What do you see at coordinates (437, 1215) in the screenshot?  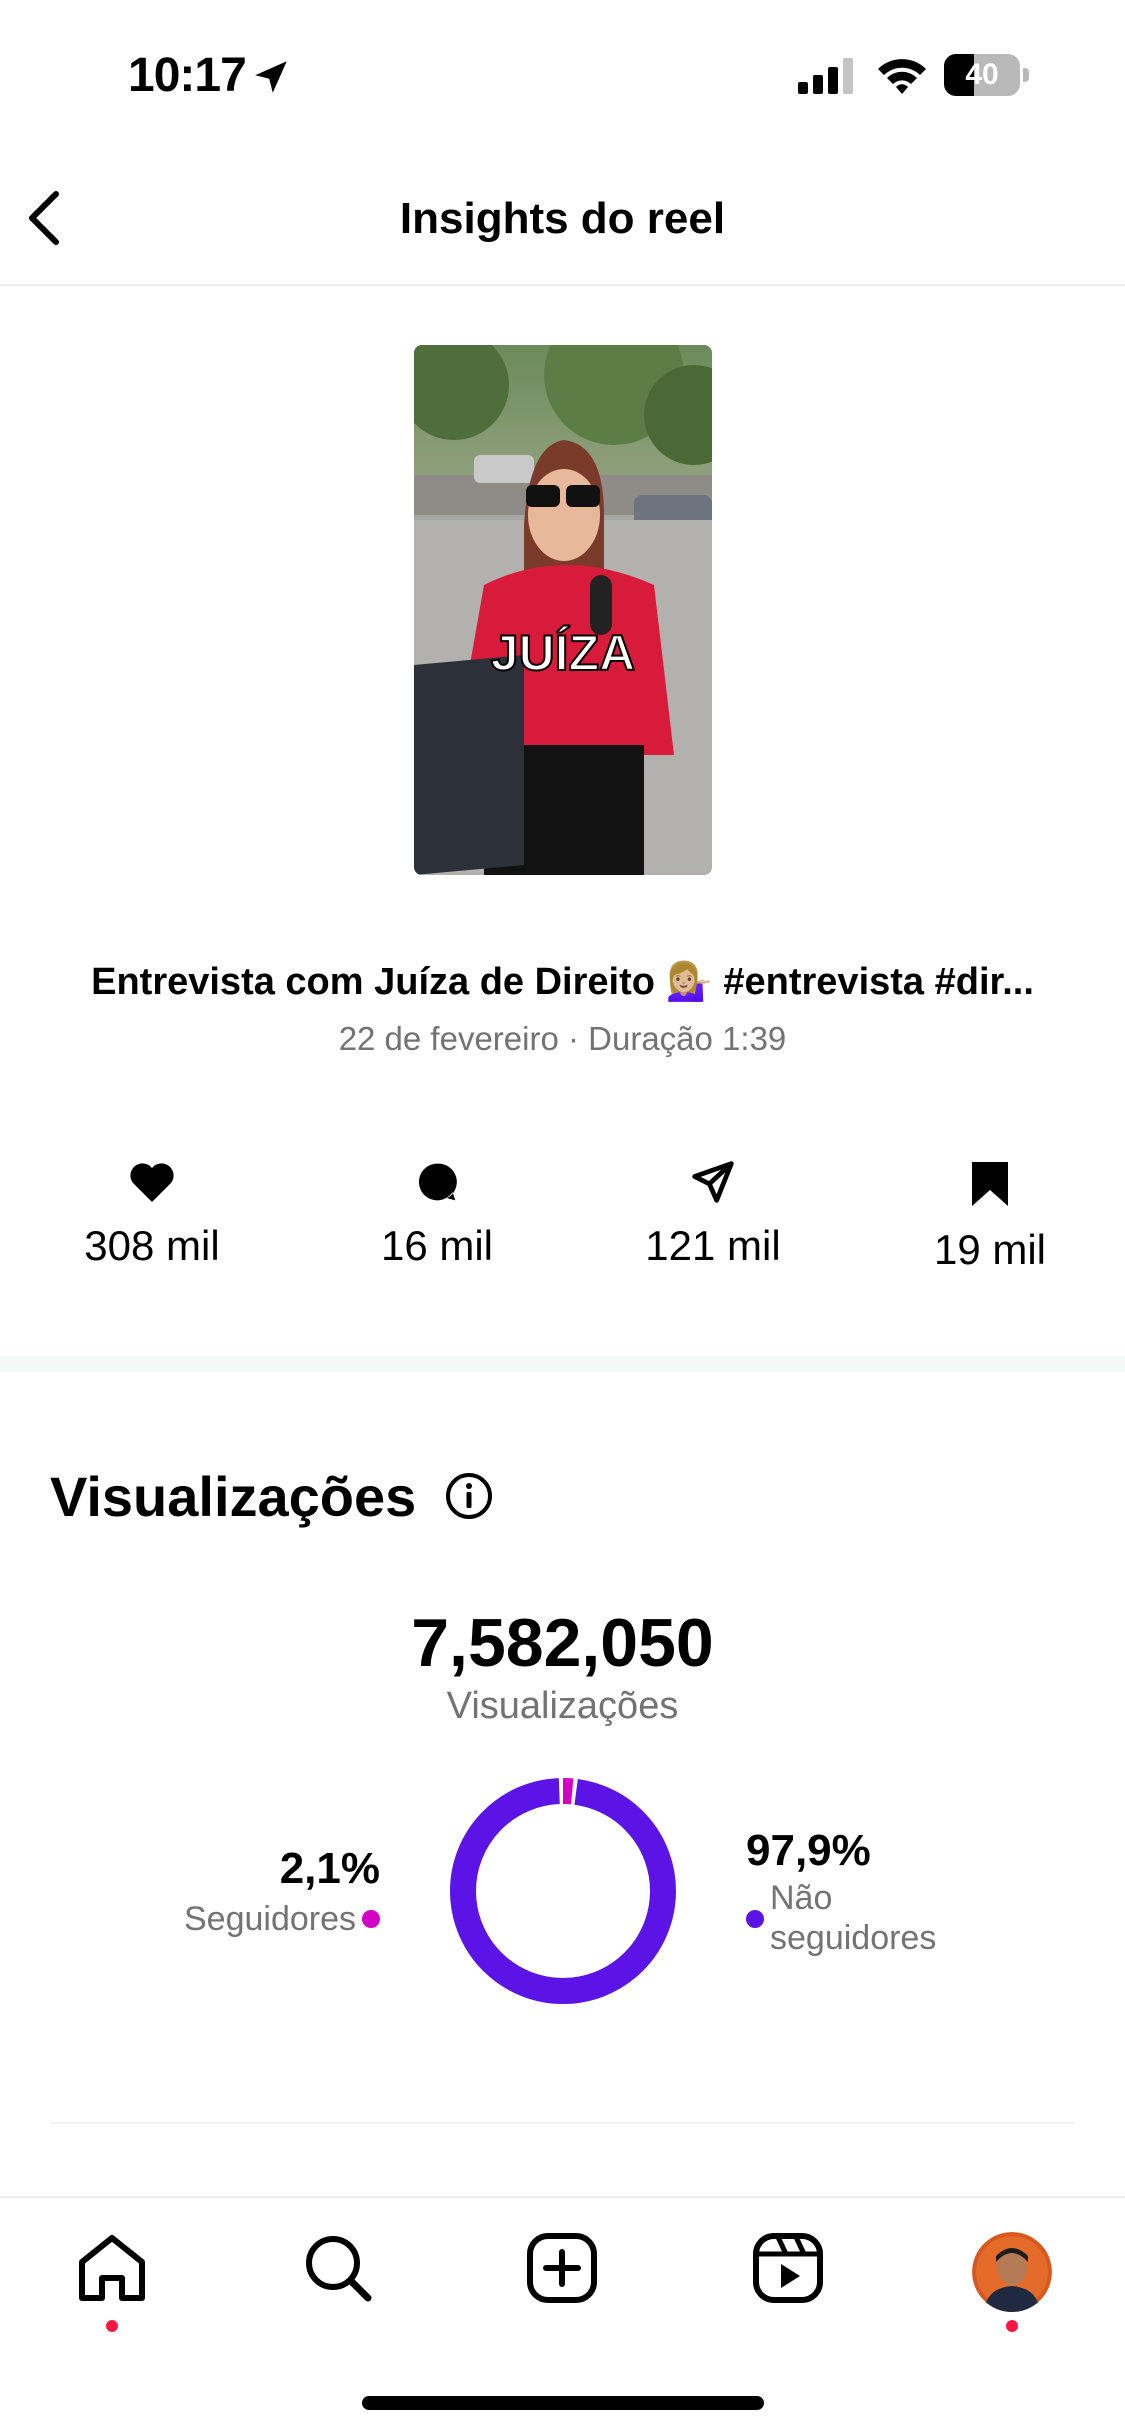 I see `comments-stat: 16 mil` at bounding box center [437, 1215].